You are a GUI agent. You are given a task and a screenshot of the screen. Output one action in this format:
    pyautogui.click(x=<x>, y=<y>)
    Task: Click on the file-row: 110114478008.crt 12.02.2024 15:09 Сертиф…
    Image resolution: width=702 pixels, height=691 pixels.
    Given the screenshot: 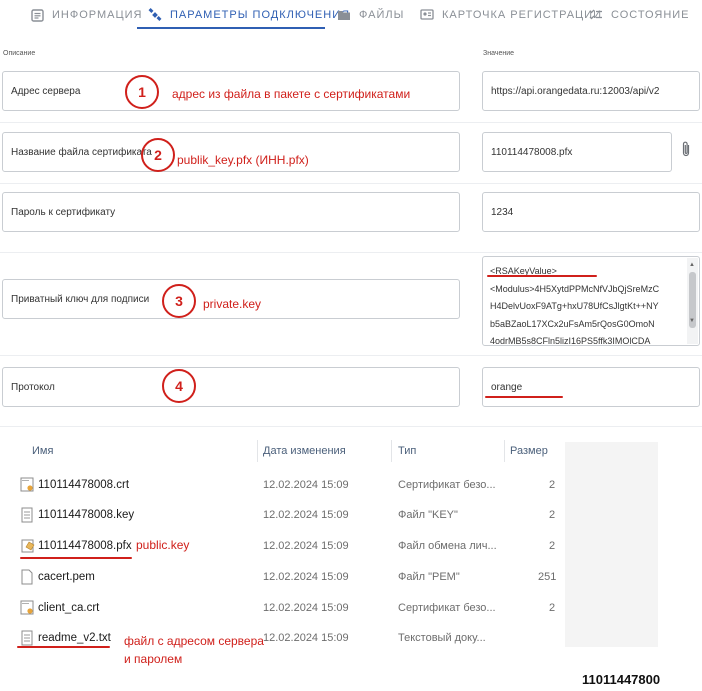 What is the action you would take?
    pyautogui.click(x=280, y=486)
    